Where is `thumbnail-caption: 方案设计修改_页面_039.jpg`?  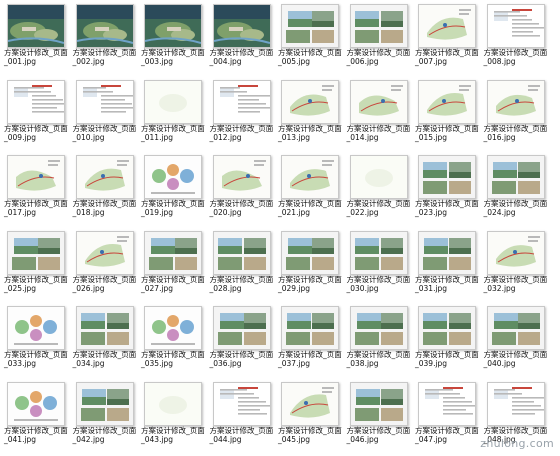
thumbnail-caption: 方案设计修改_页面_039.jpg is located at coordinates (448, 359).